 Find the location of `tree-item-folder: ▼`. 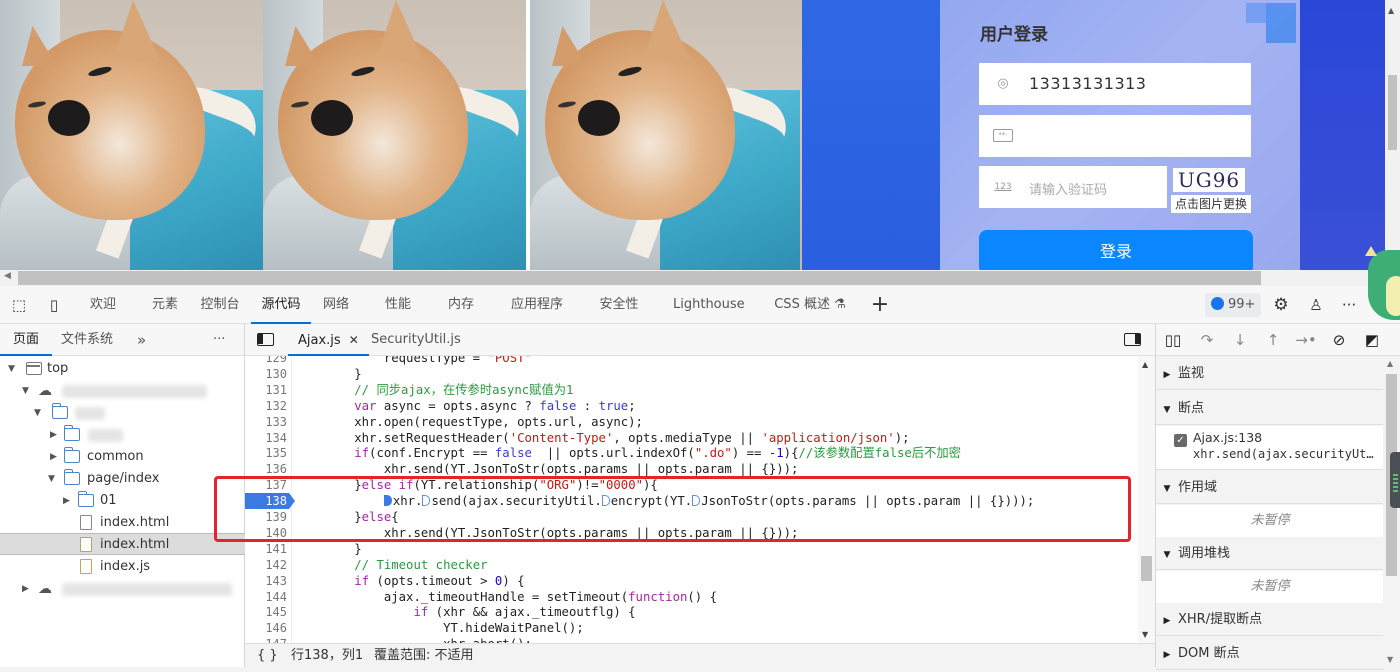

tree-item-folder: ▼ is located at coordinates (122, 413).